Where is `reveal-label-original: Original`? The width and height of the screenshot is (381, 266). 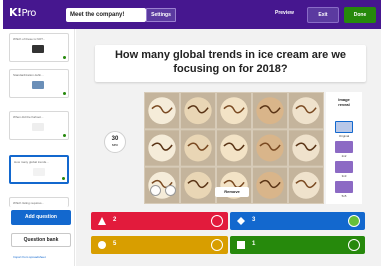 reveal-label-original: Original is located at coordinates (344, 136).